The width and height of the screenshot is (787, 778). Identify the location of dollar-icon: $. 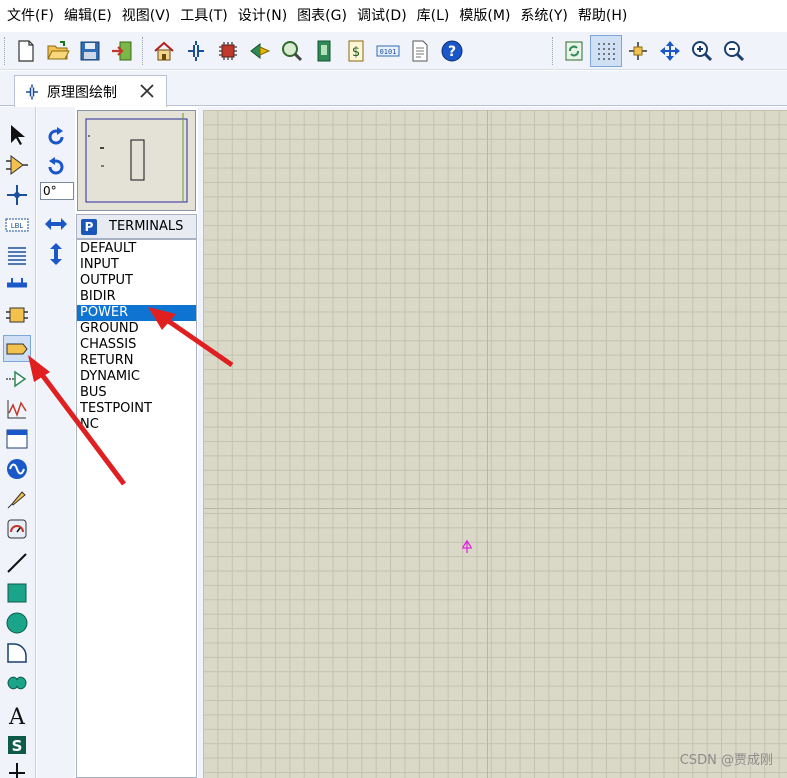
(356, 51).